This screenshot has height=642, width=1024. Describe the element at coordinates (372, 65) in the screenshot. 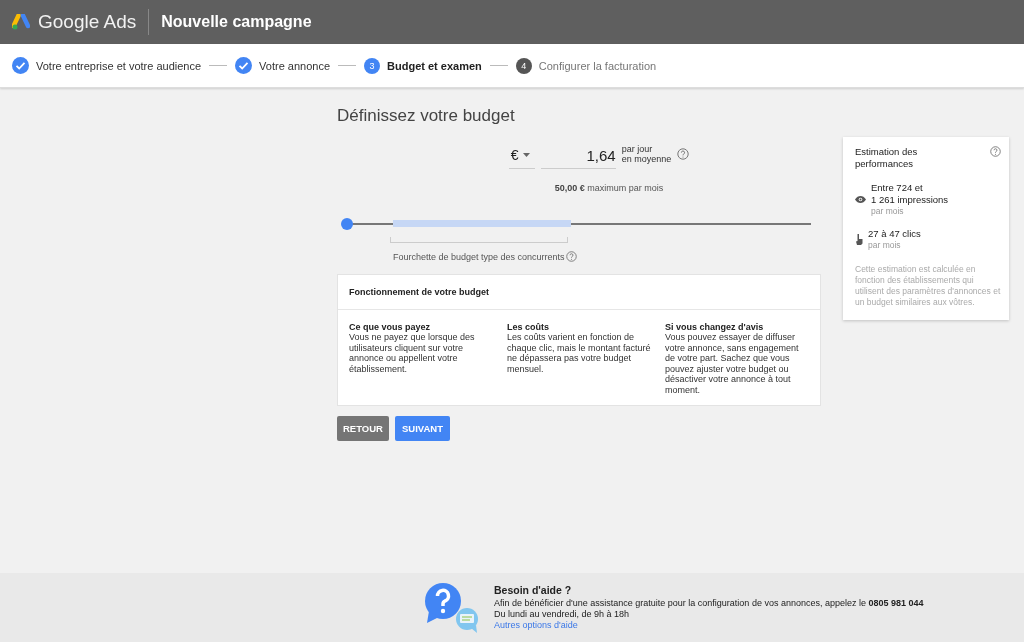

I see `step-number: 3` at that location.